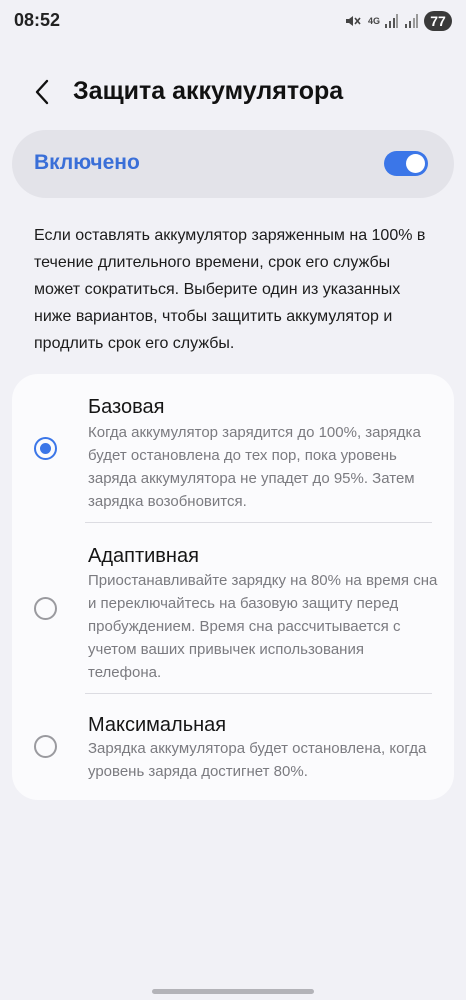  Describe the element at coordinates (353, 21) in the screenshot. I see `mute-icon` at that location.